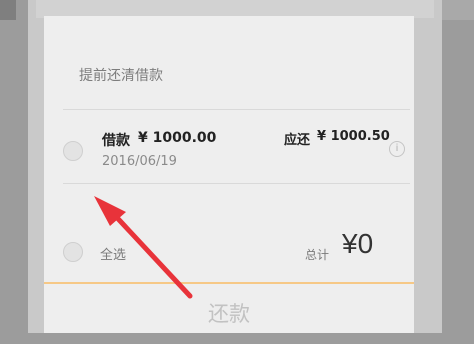 The image size is (474, 344). I want to click on total-label: 总计, so click(317, 255).